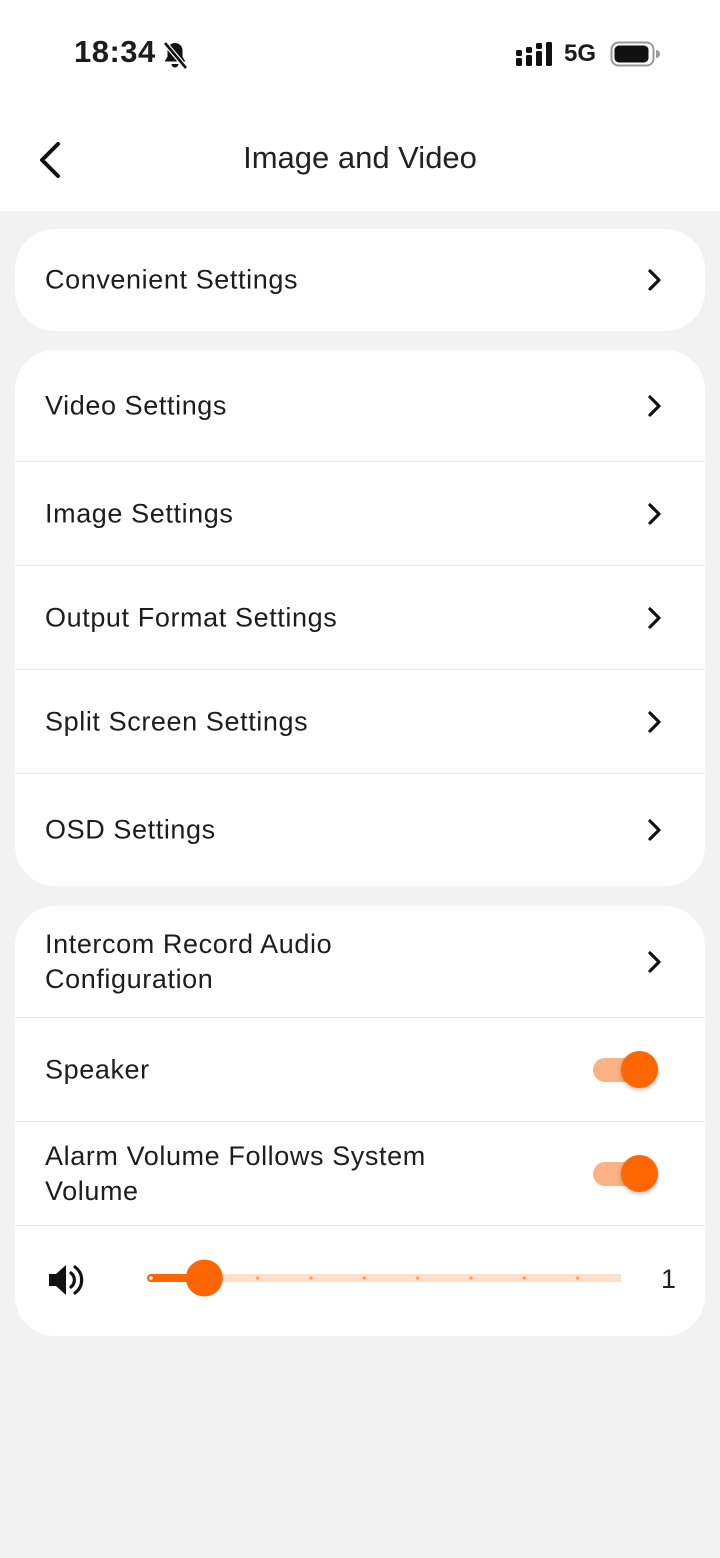  I want to click on row-label: Output Format Settings, so click(191, 617).